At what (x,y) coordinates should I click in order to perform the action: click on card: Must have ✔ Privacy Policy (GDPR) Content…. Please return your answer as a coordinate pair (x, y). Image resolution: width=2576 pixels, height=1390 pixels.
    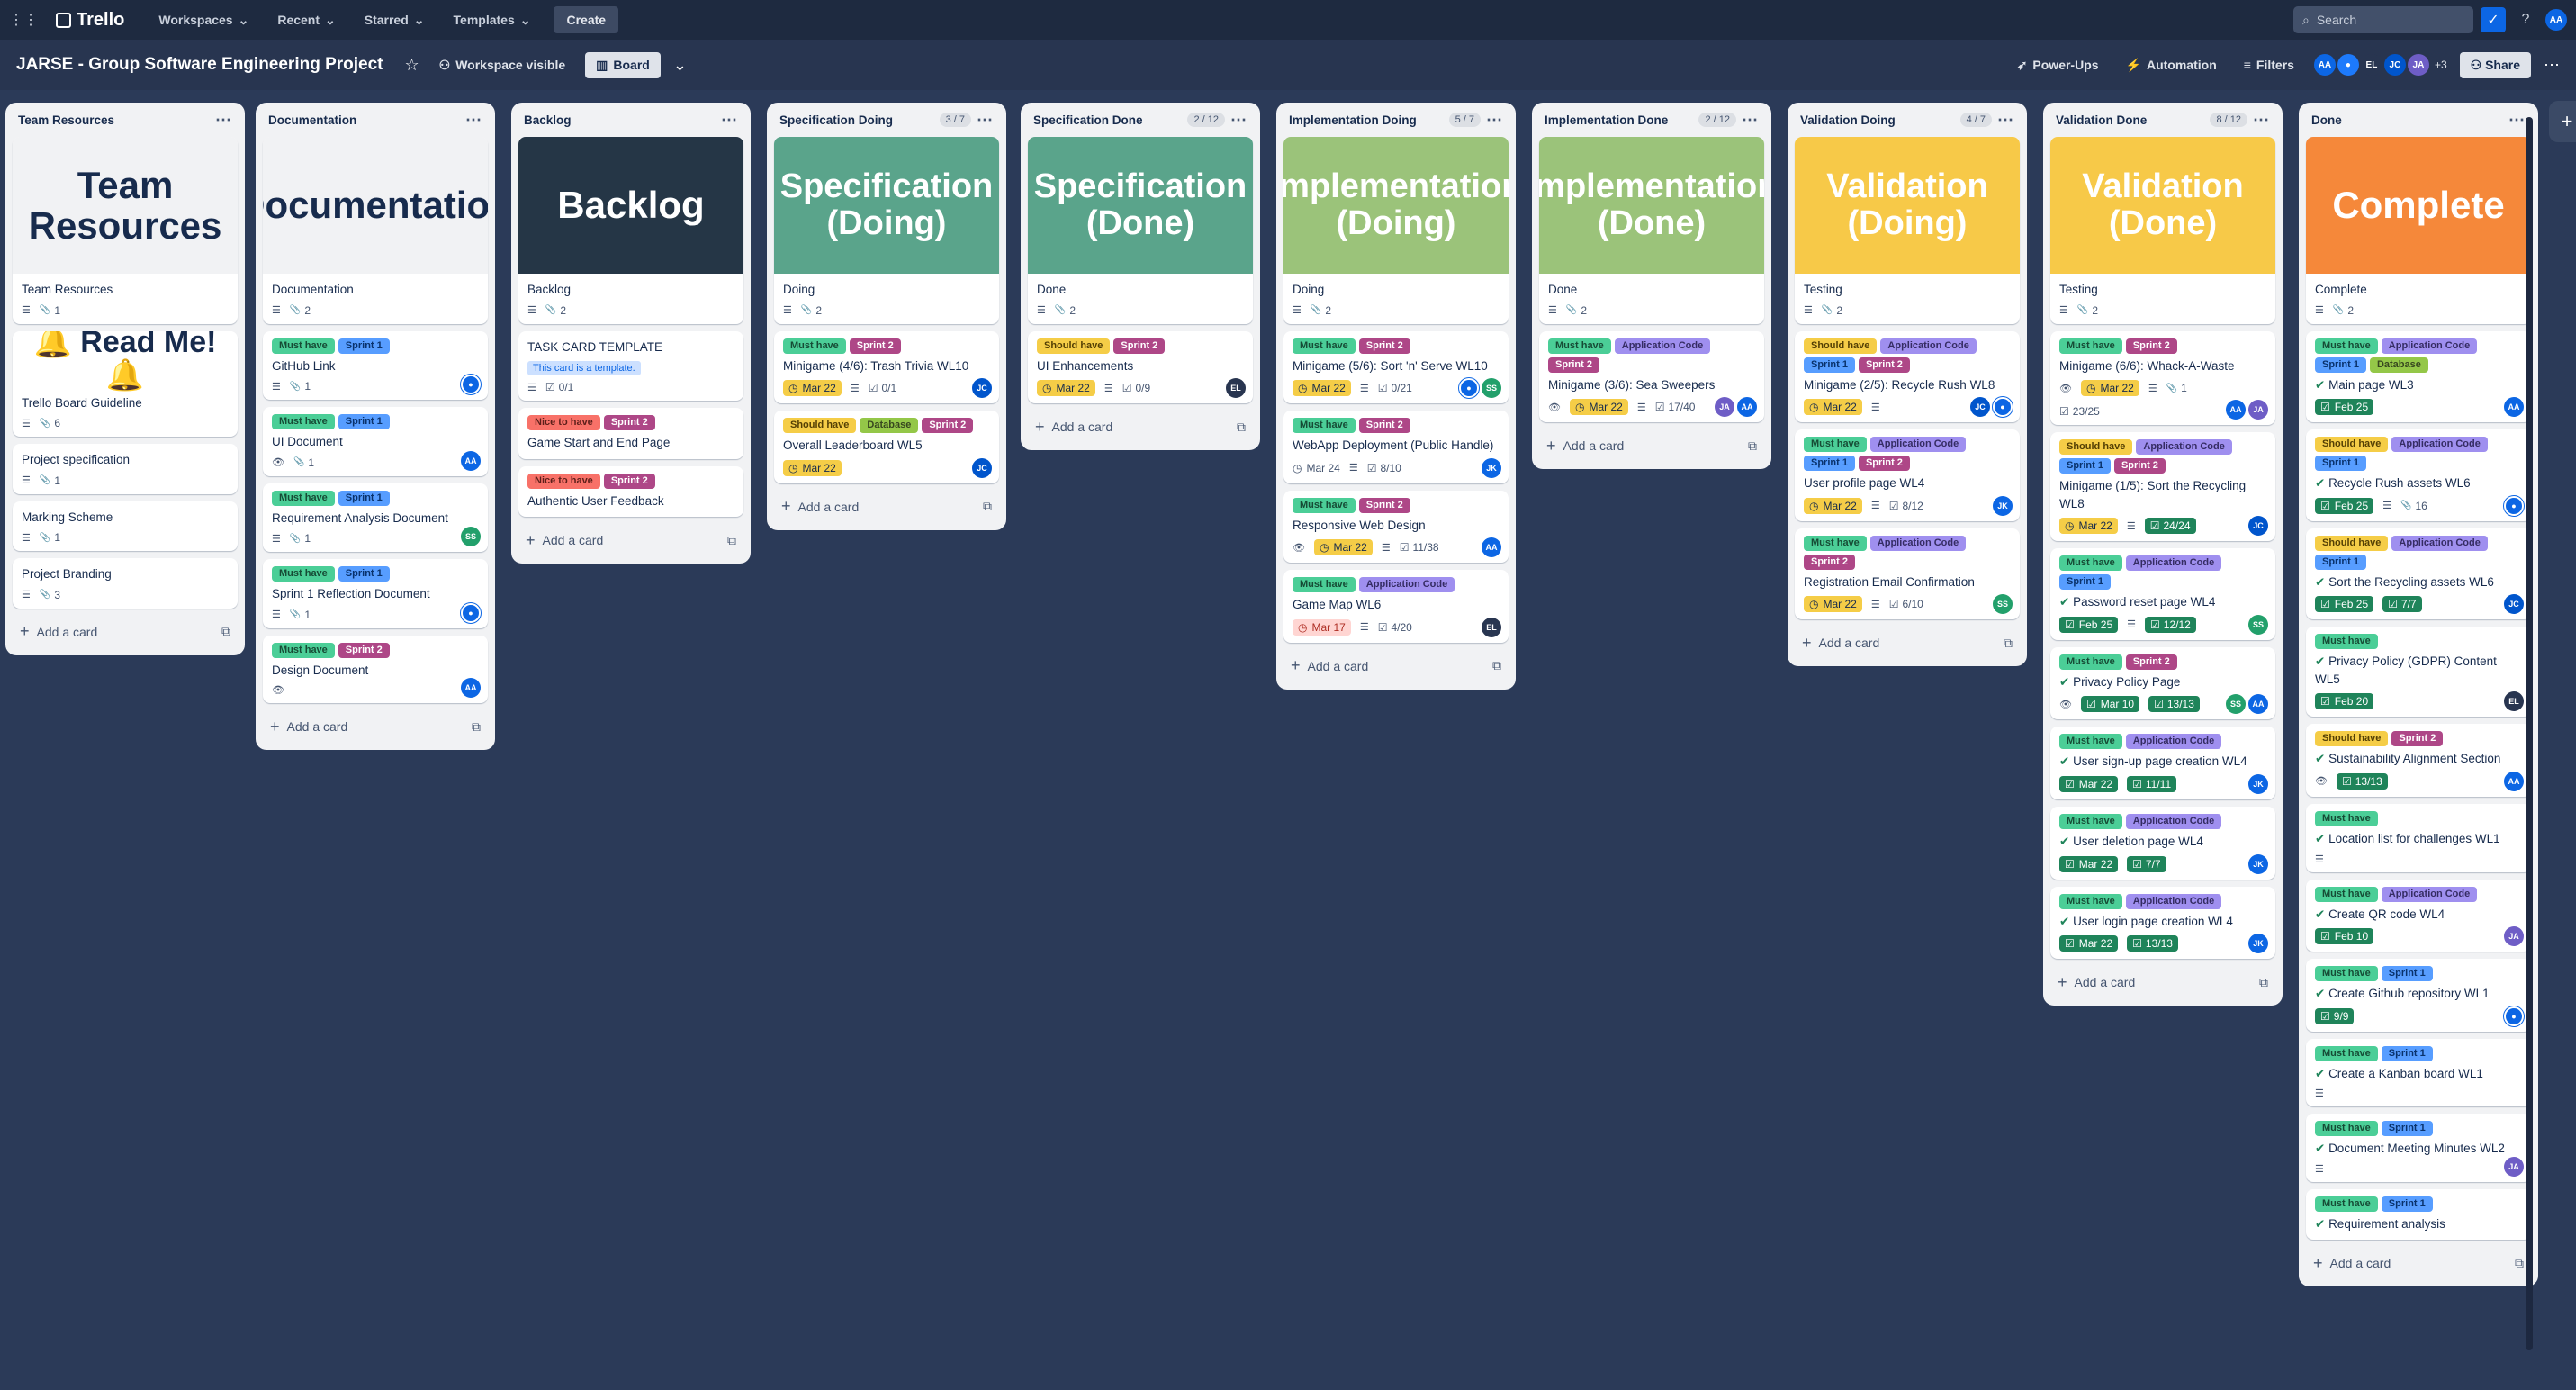
    Looking at the image, I should click on (2418, 672).